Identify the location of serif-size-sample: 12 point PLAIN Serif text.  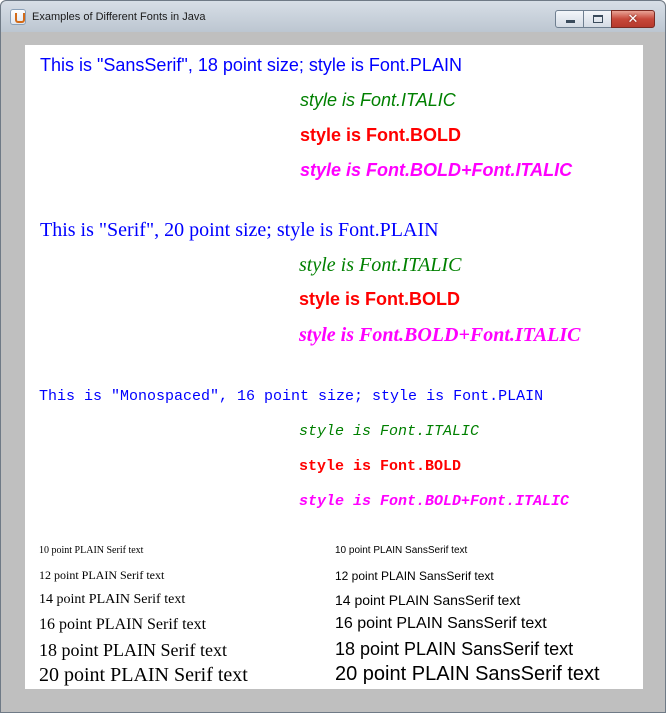
(102, 575).